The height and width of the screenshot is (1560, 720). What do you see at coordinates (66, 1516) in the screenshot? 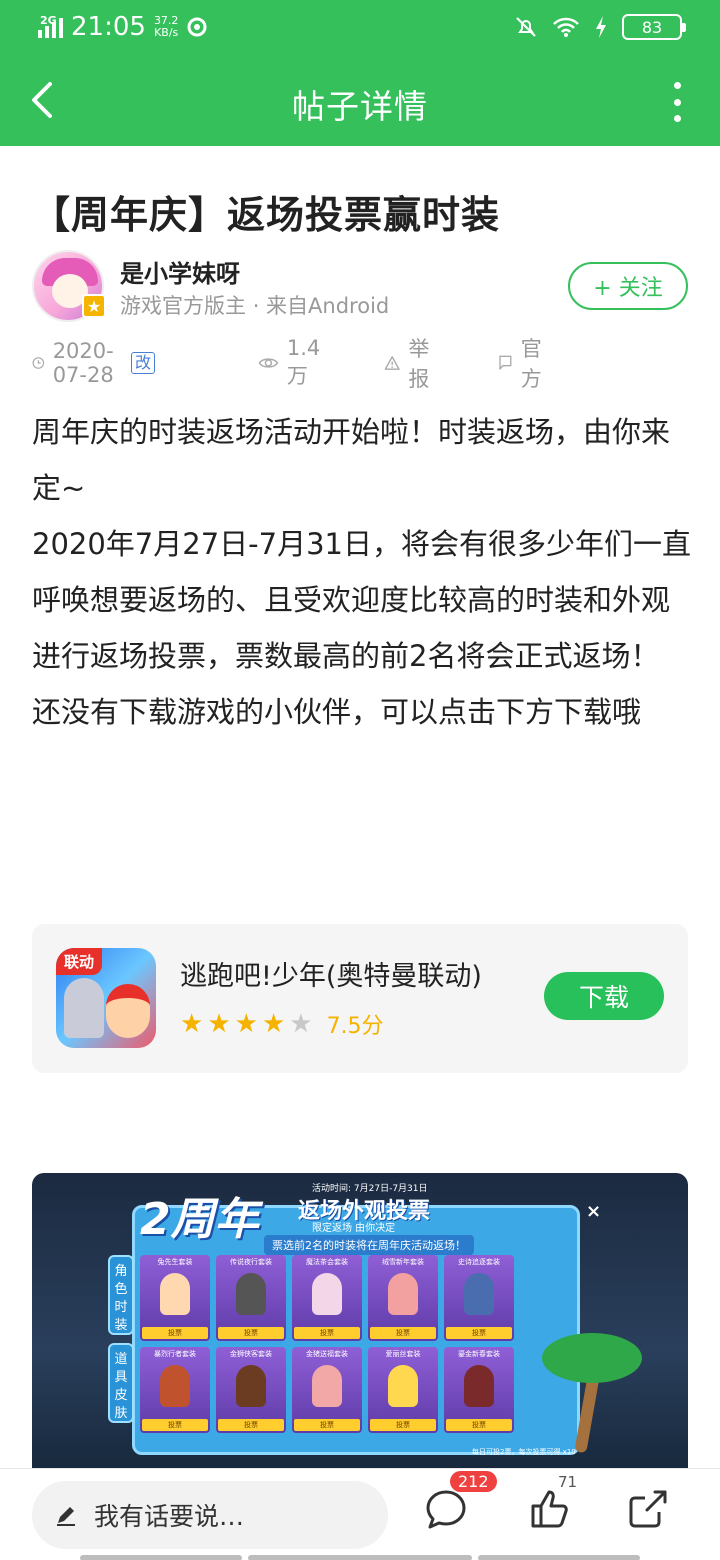
I see `pencil-icon` at bounding box center [66, 1516].